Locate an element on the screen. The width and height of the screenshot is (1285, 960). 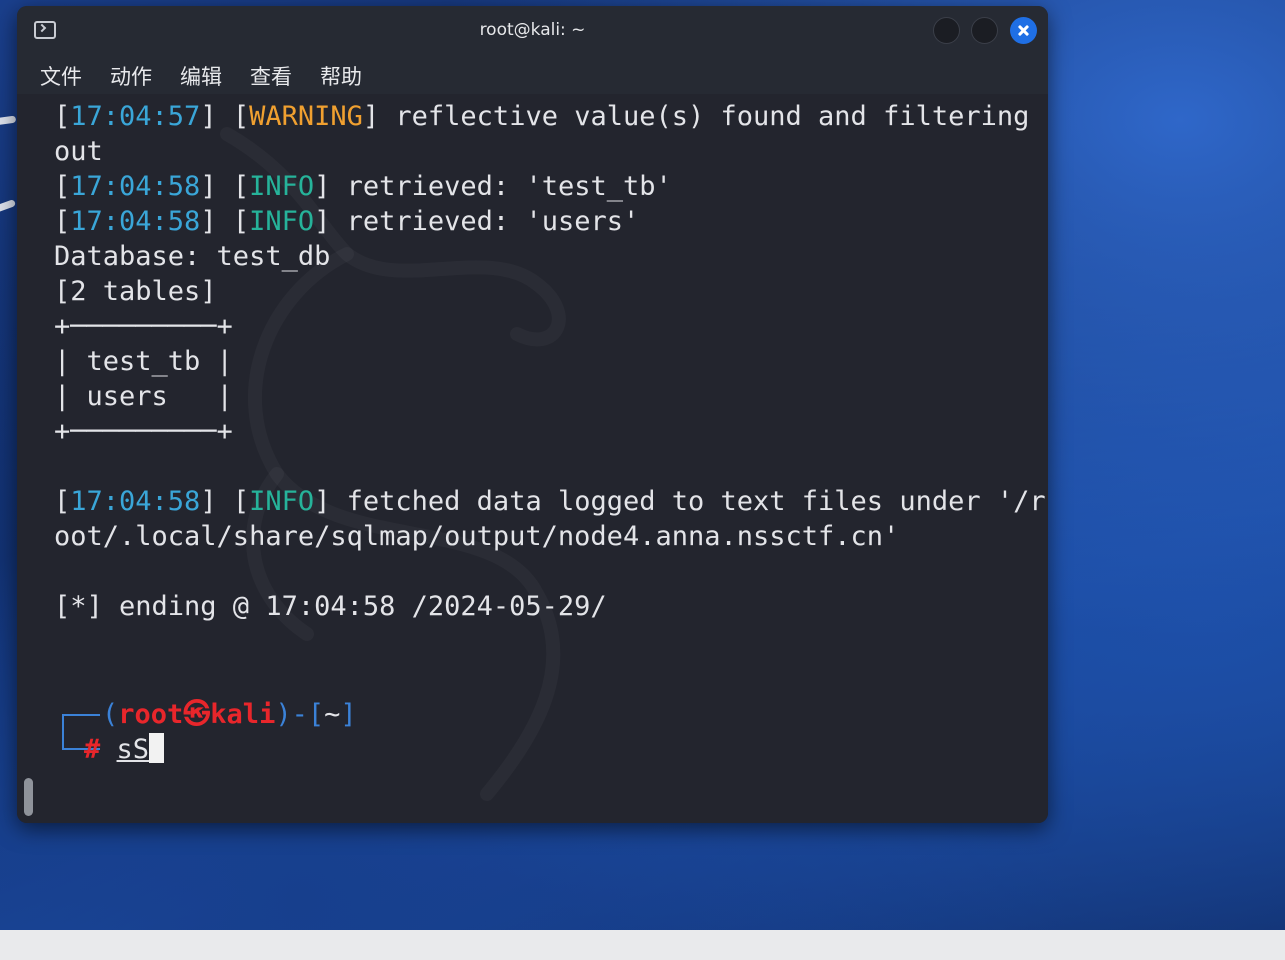
title-bar: root@kali: ~ is located at coordinates (532, 31).